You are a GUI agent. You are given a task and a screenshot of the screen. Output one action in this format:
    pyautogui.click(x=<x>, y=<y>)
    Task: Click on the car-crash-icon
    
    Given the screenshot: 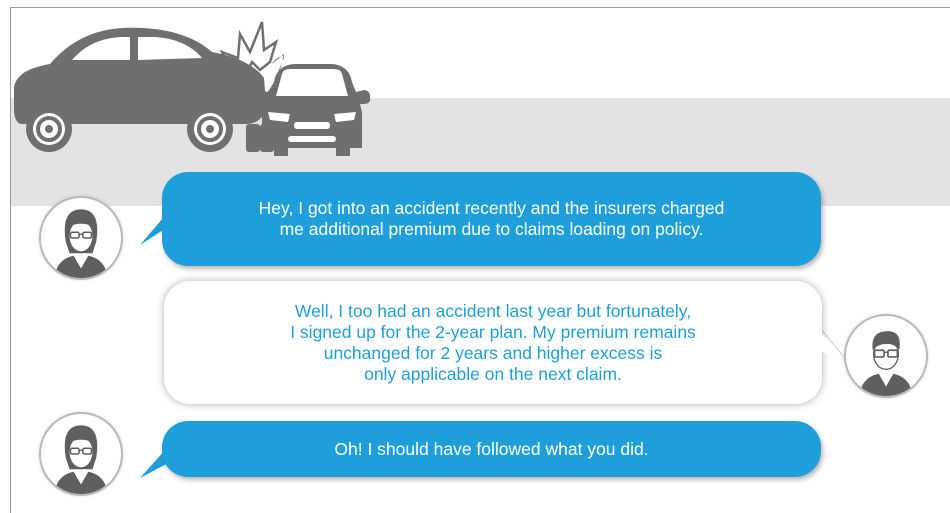 What is the action you would take?
    pyautogui.click(x=149, y=86)
    